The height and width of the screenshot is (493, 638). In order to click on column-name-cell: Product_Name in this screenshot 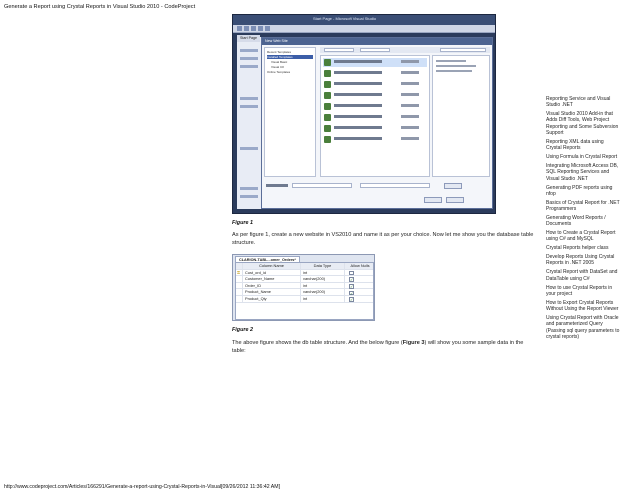, I will do `click(272, 292)`.